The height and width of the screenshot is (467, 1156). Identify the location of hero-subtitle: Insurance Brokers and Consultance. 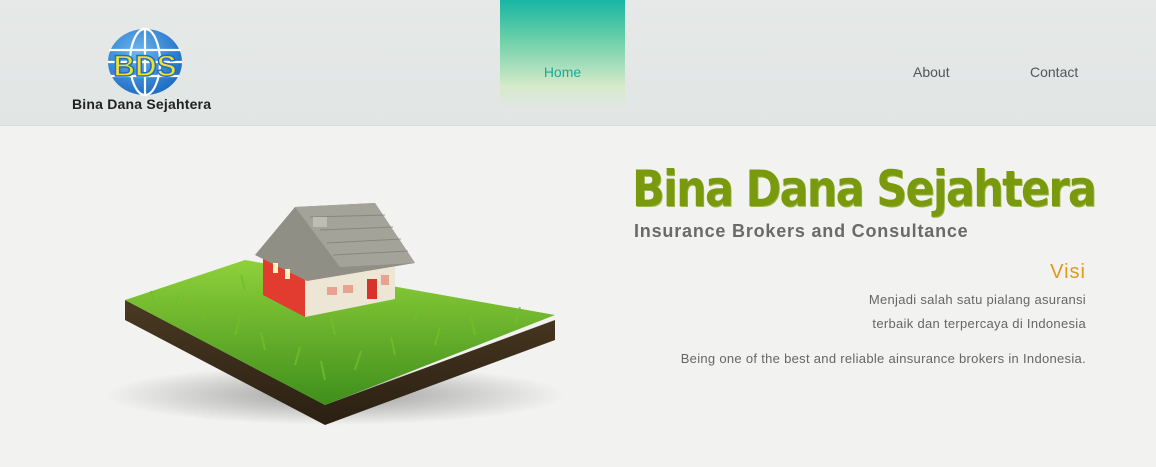
(801, 231).